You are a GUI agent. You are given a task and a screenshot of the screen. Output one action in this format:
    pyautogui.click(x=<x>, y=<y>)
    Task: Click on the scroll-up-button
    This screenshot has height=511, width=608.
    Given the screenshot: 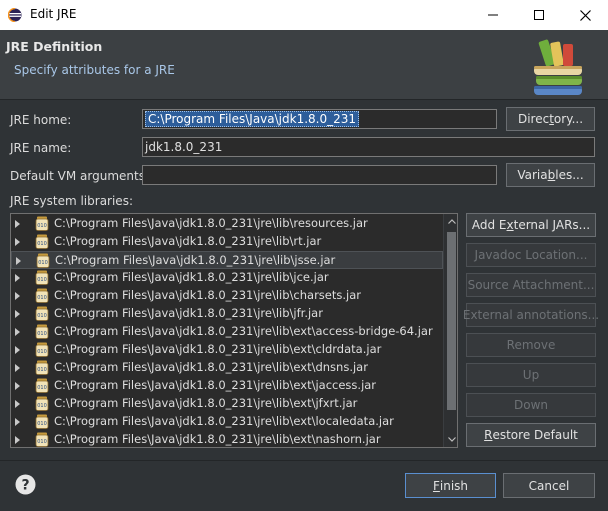 What is the action you would take?
    pyautogui.click(x=450, y=221)
    